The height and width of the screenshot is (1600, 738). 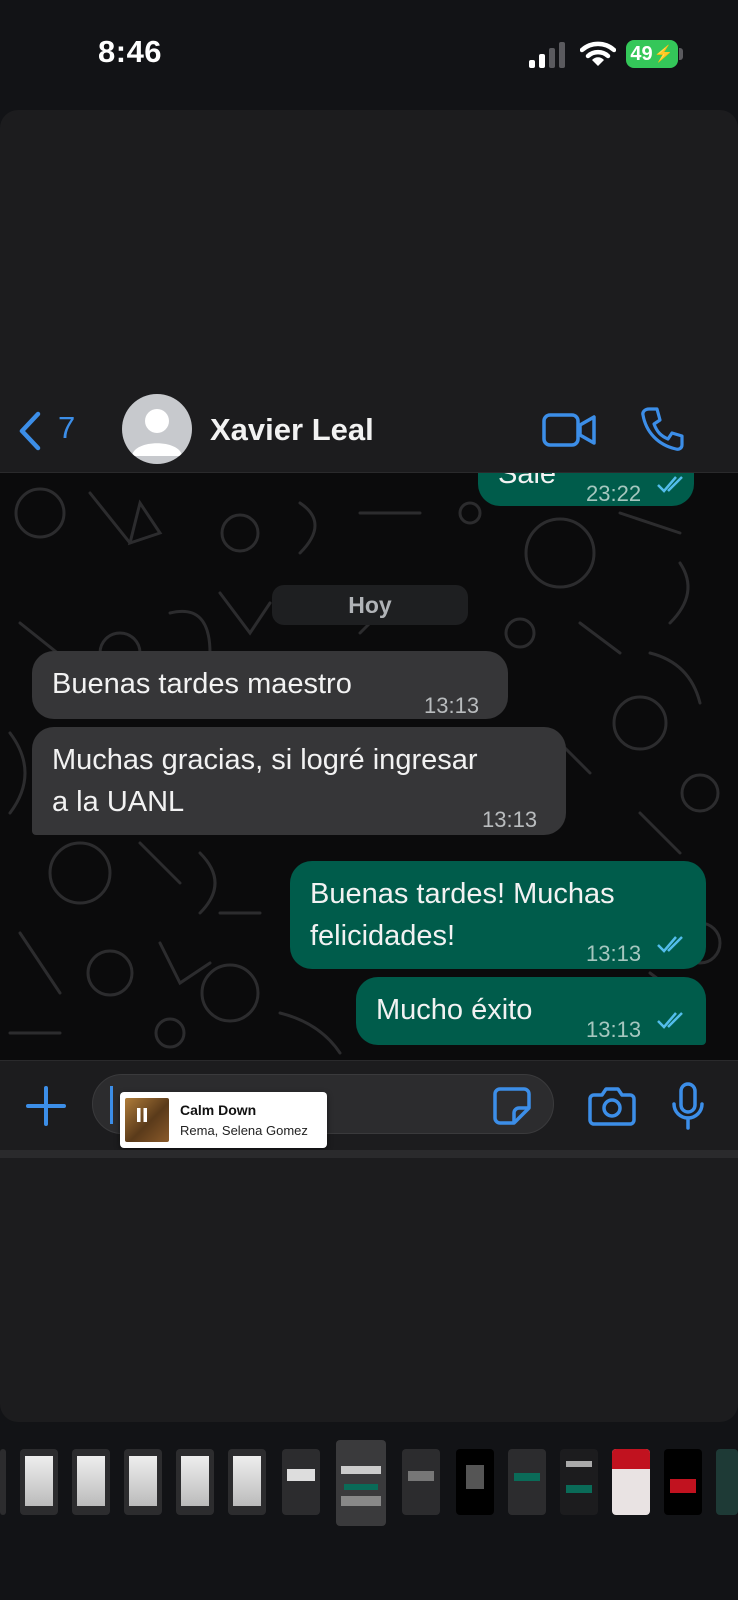 I want to click on battery-indicator: 49 ⚡, so click(x=652, y=54).